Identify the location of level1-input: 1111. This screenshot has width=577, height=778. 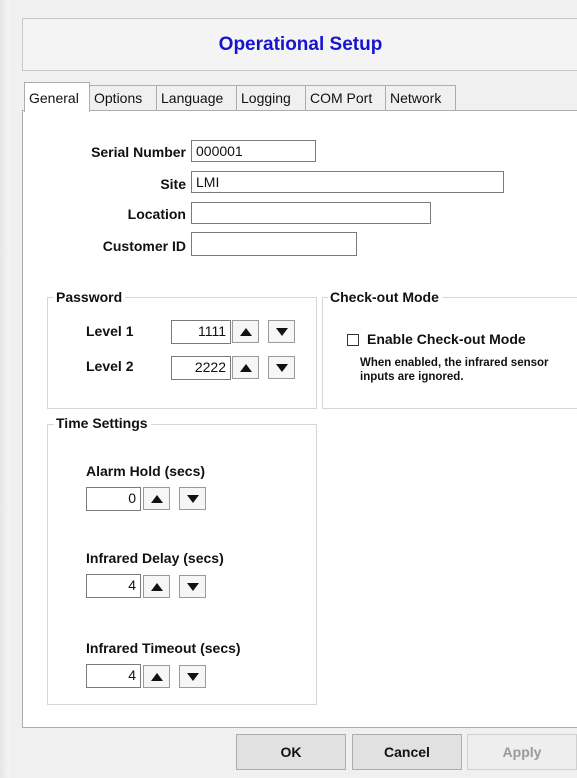
(201, 332).